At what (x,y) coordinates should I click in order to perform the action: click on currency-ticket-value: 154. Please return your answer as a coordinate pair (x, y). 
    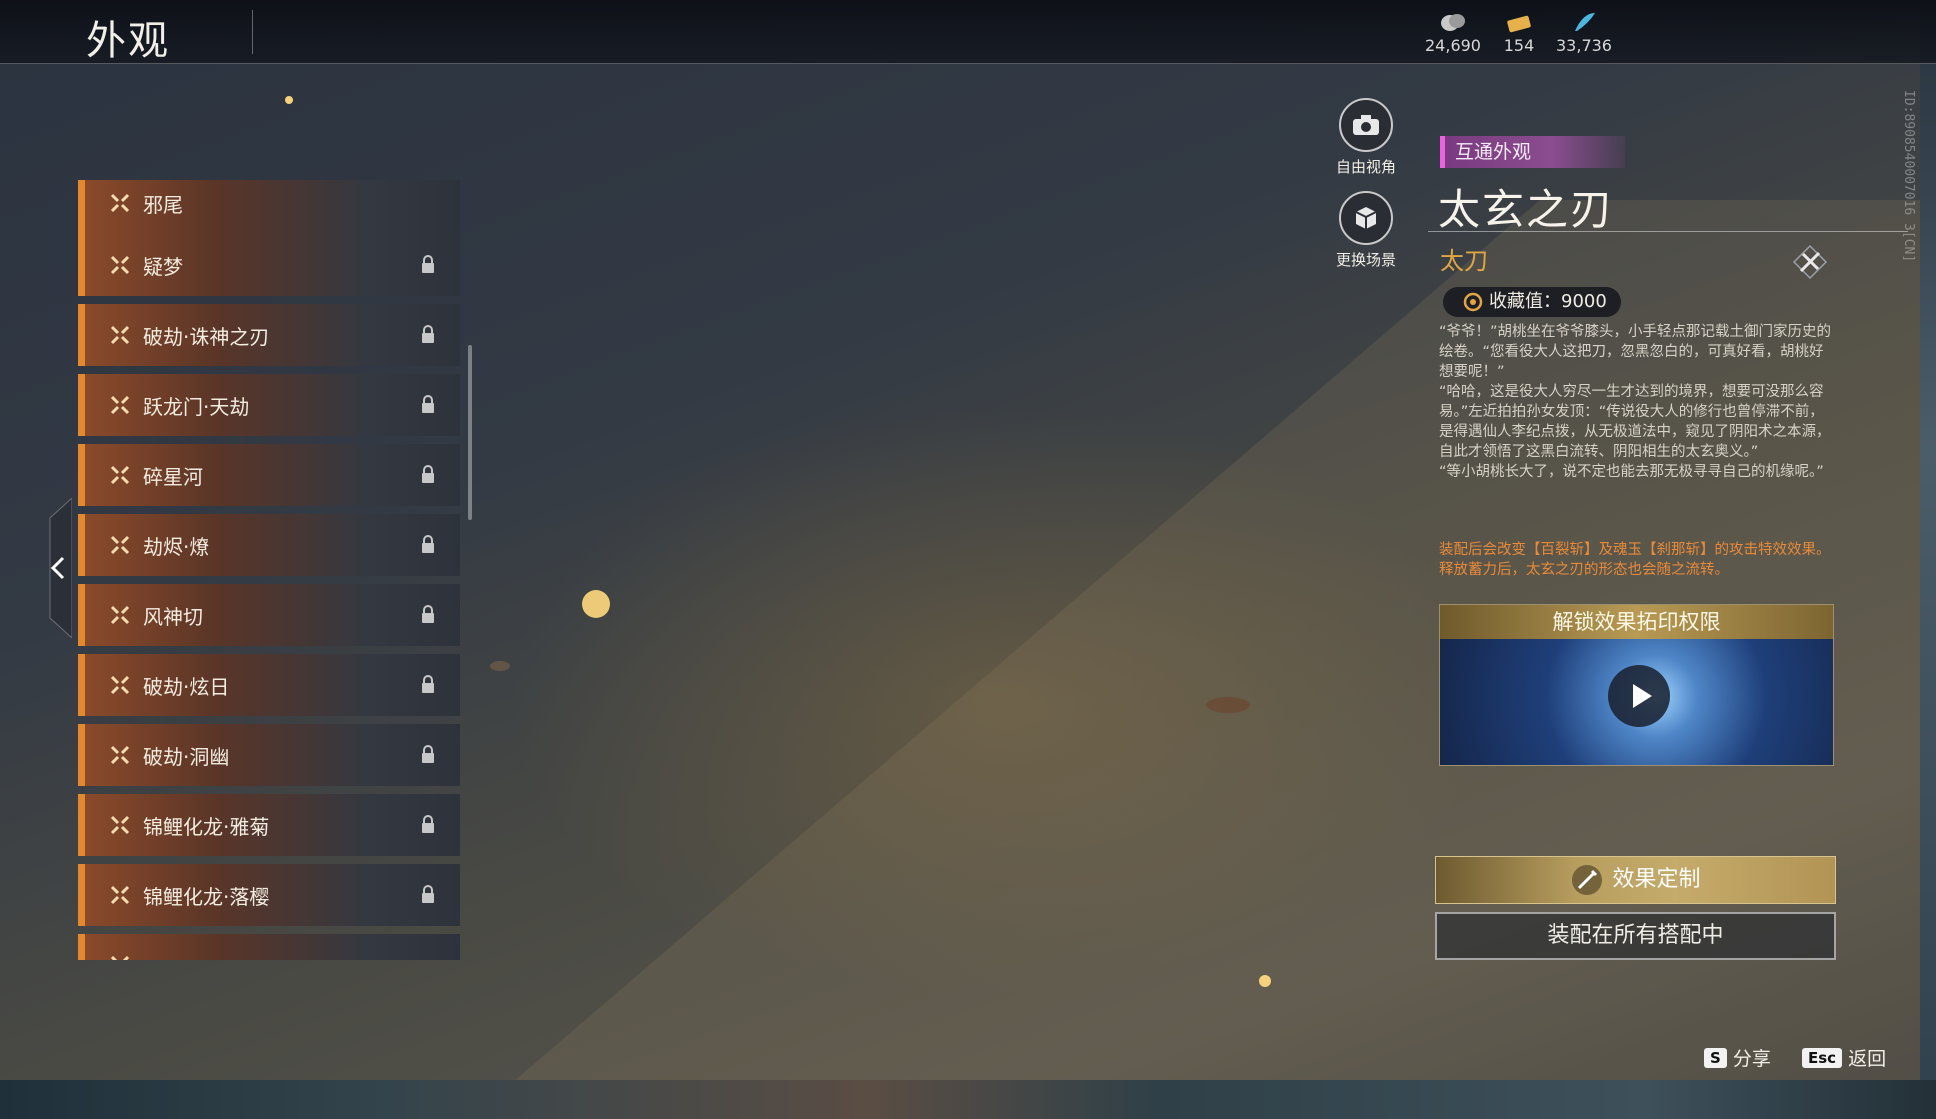
    Looking at the image, I should click on (1519, 45).